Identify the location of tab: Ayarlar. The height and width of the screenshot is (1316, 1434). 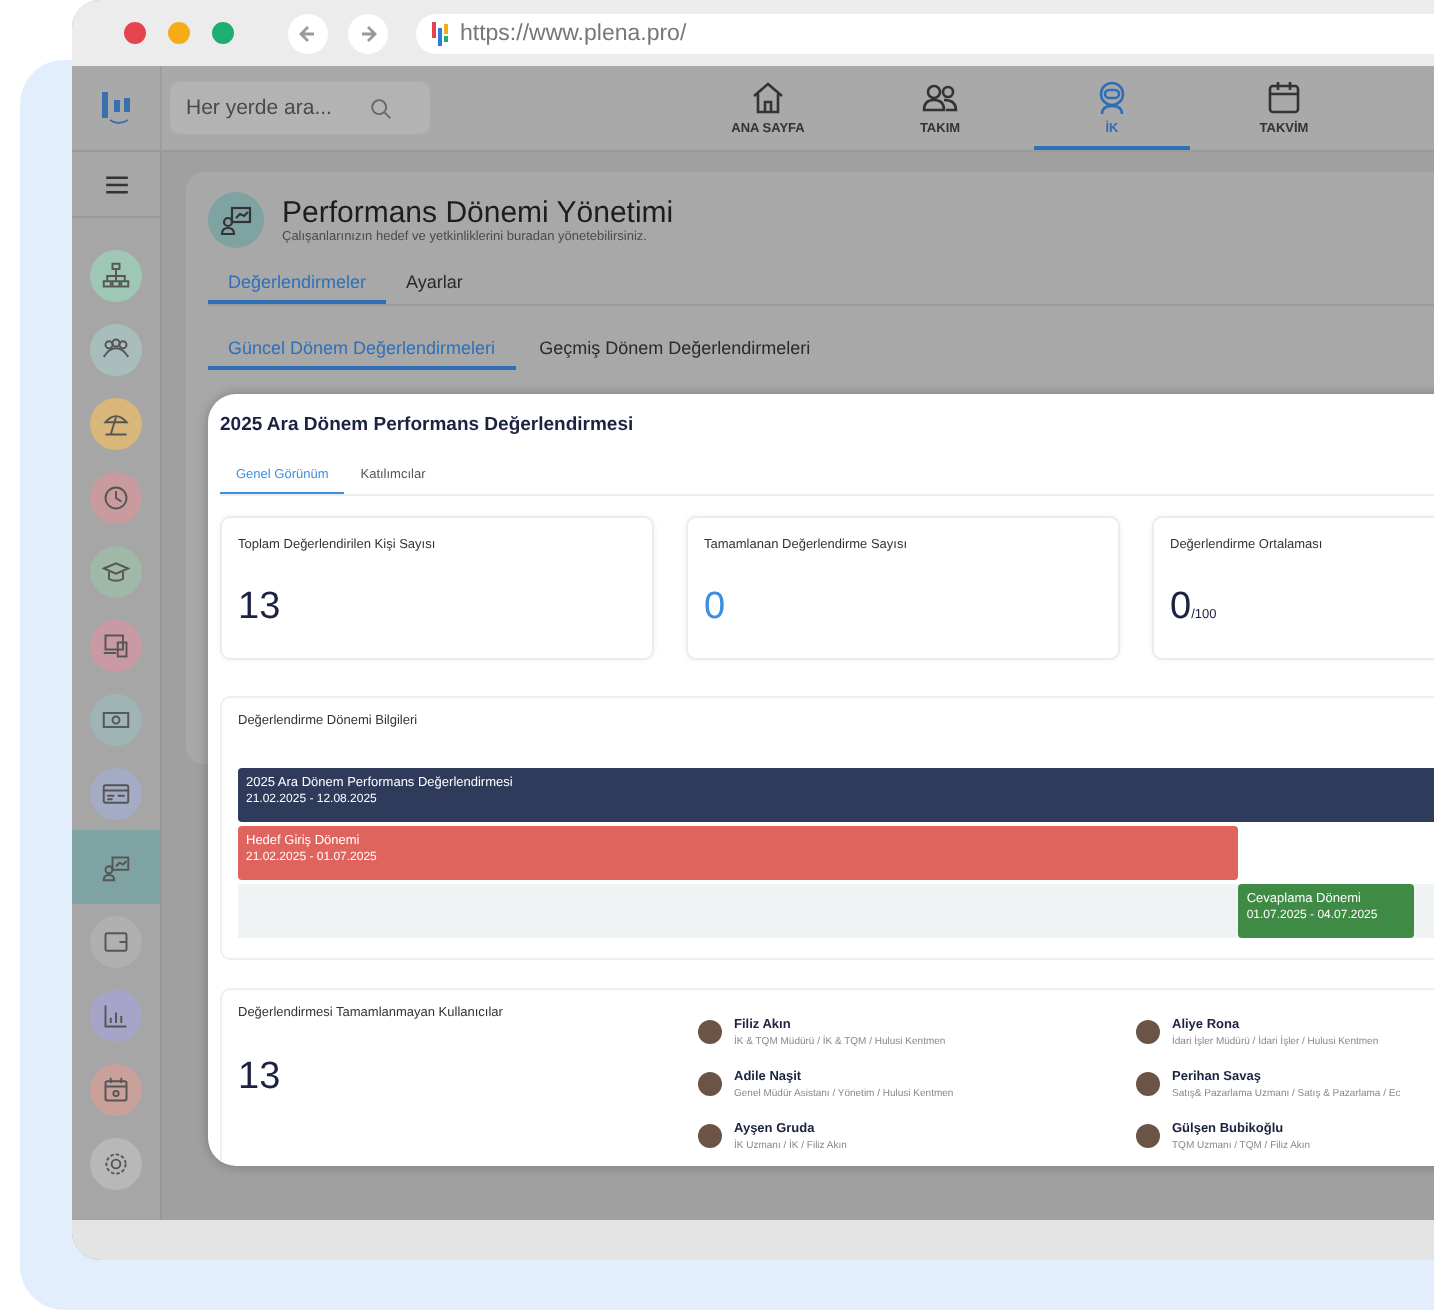
(434, 284).